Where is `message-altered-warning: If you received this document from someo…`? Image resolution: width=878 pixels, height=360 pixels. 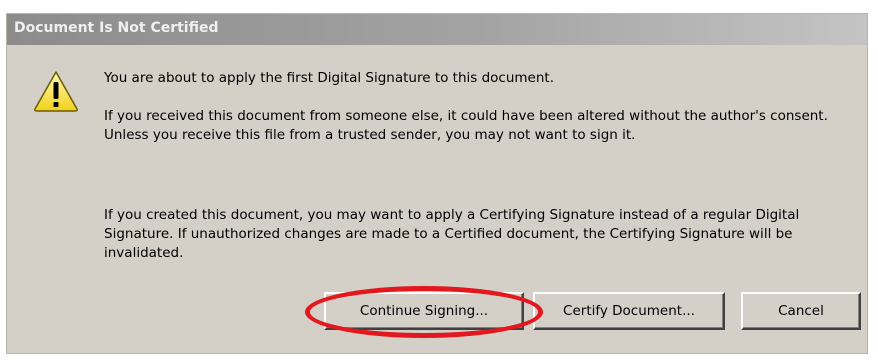
message-altered-warning: If you received this document from someo… is located at coordinates (466, 125).